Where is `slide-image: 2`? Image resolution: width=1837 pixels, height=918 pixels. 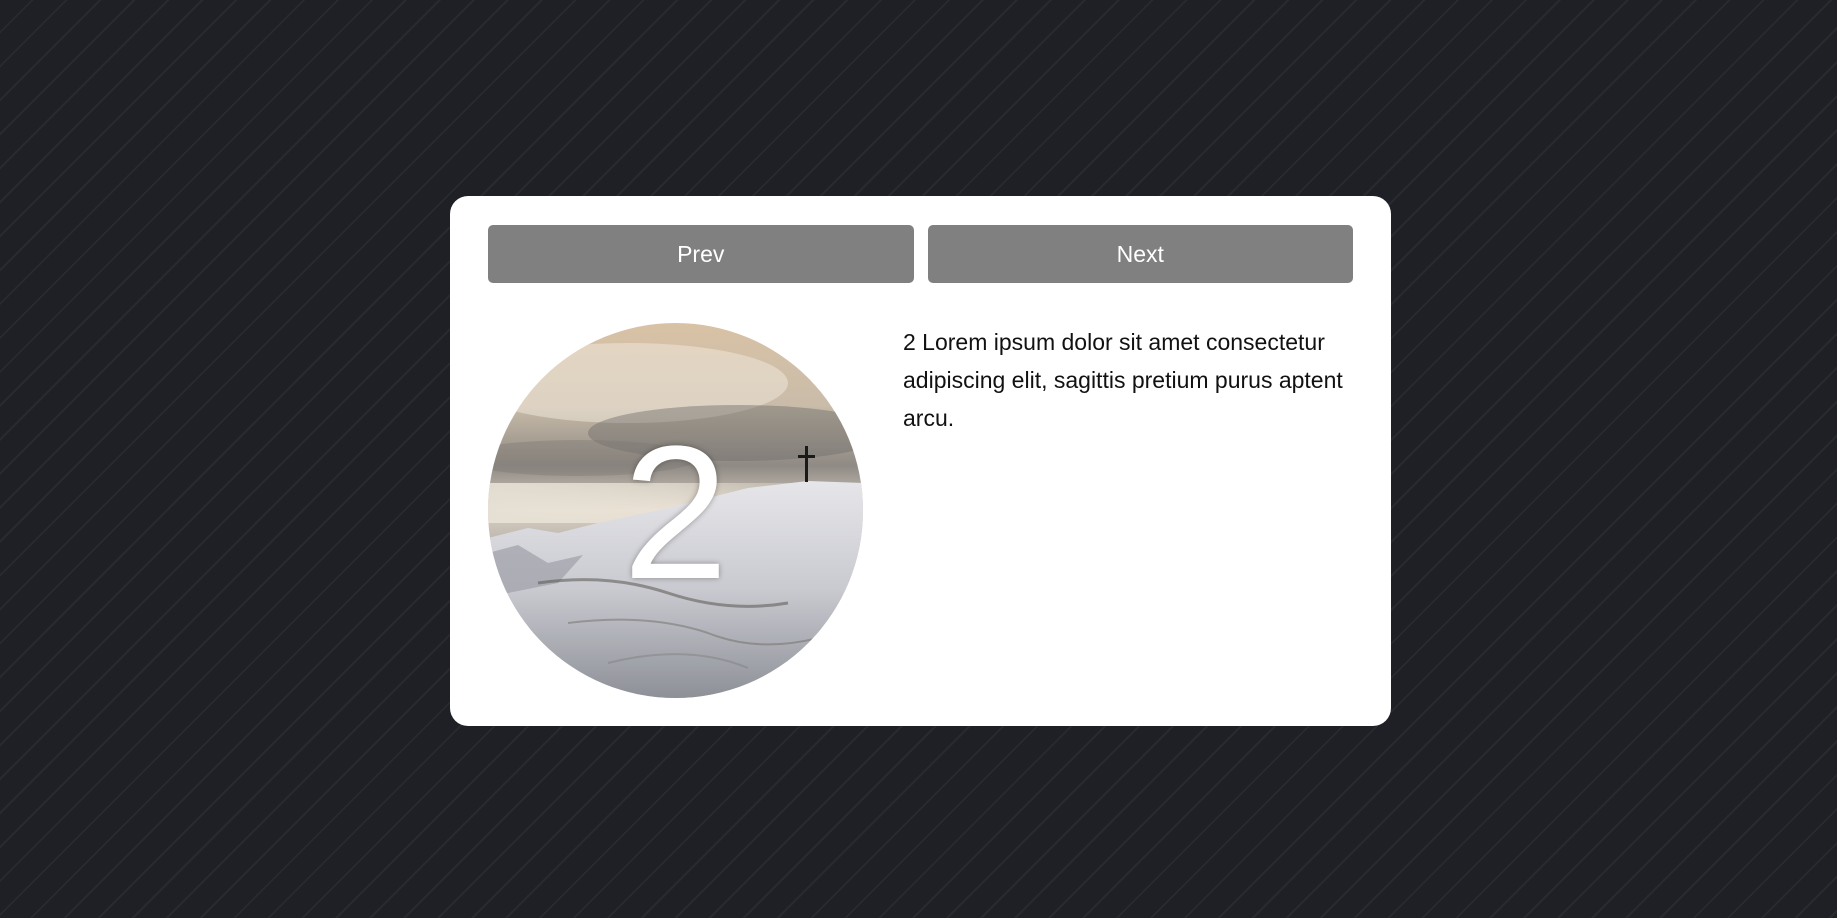 slide-image: 2 is located at coordinates (675, 510).